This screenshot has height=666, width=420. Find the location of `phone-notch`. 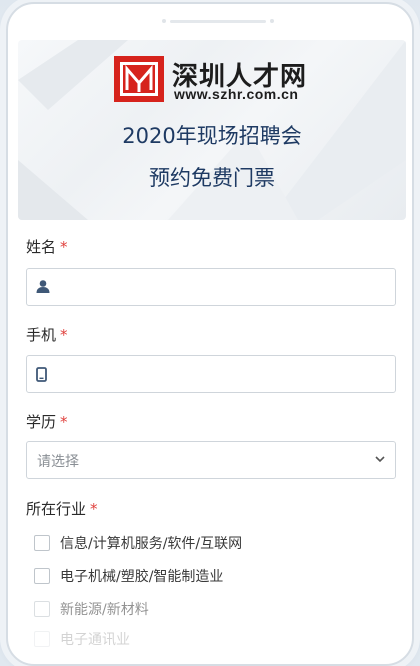

phone-notch is located at coordinates (210, 21).